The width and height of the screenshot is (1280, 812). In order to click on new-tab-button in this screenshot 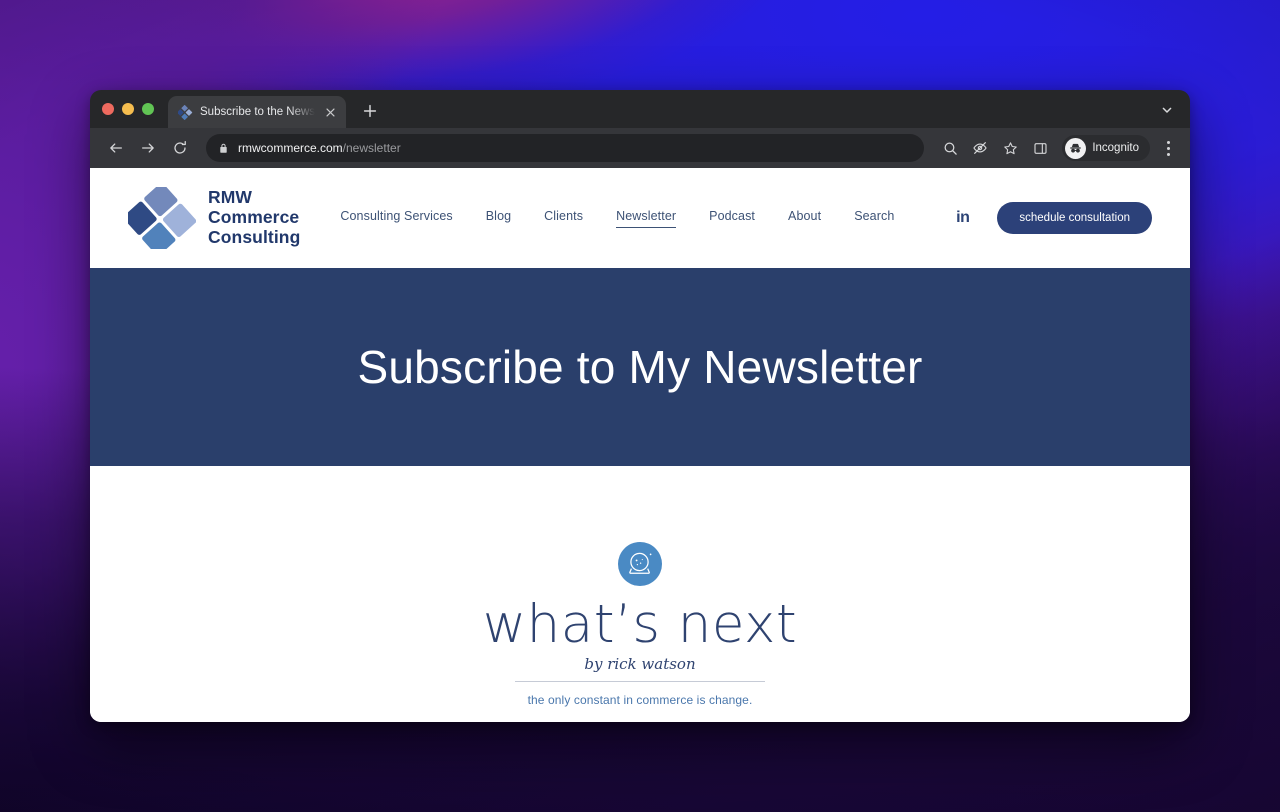, I will do `click(370, 111)`.